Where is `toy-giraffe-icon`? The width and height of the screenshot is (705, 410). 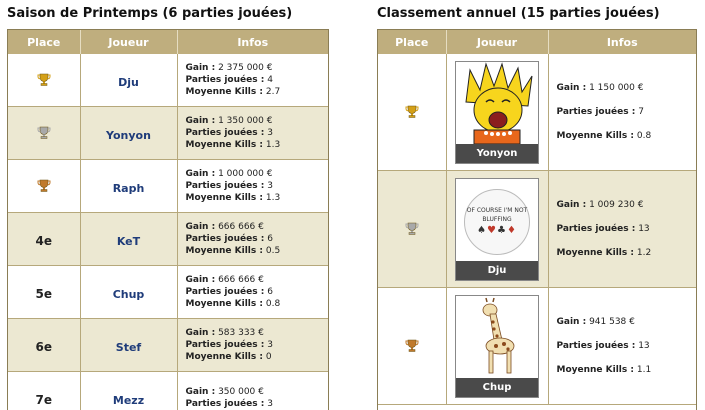 toy-giraffe-icon is located at coordinates (497, 337).